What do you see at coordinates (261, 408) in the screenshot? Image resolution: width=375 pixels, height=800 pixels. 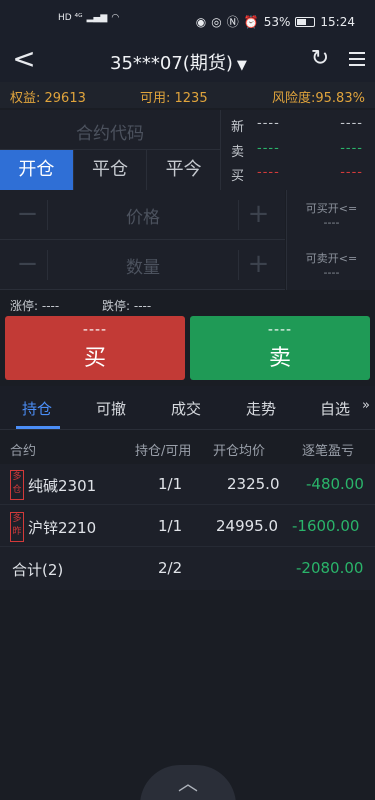 I see `tab-trend: 走势` at bounding box center [261, 408].